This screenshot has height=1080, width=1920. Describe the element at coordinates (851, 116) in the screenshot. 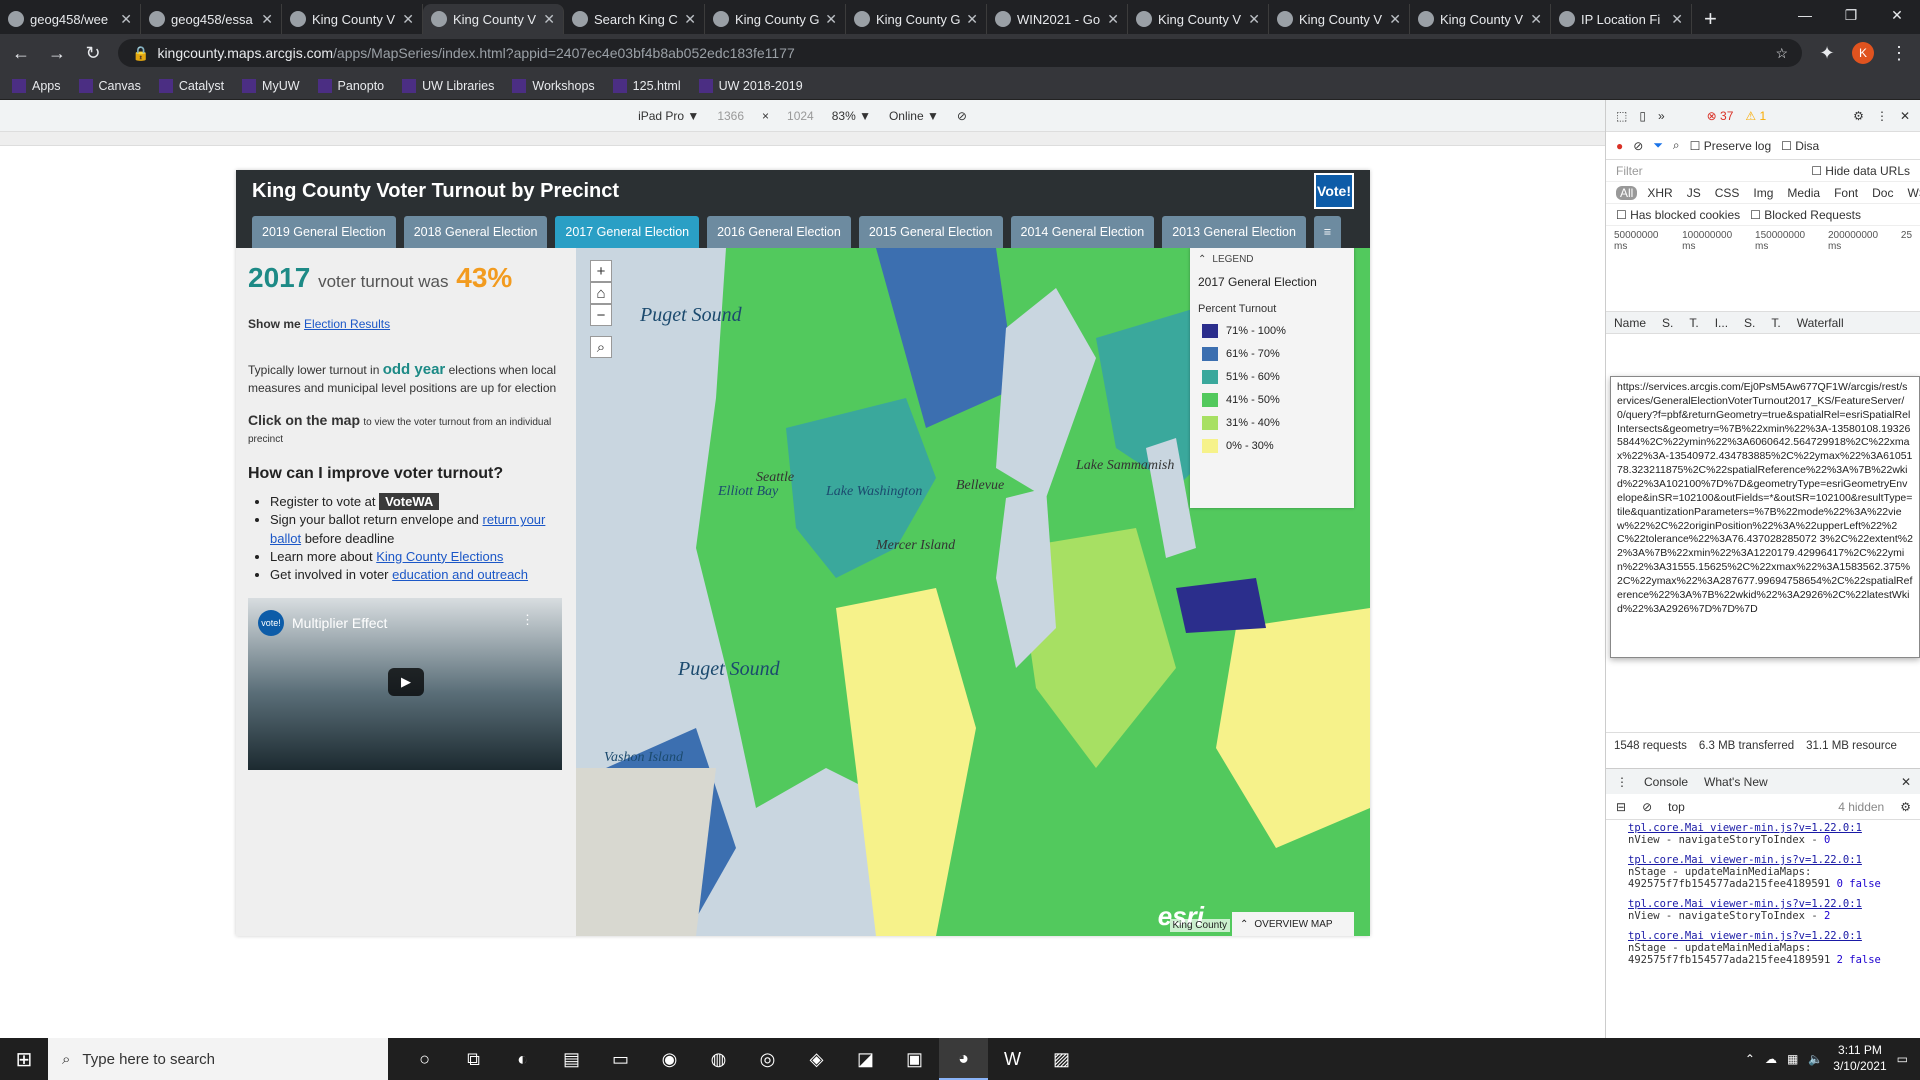

I see `zoom-select: 83% ▼` at that location.